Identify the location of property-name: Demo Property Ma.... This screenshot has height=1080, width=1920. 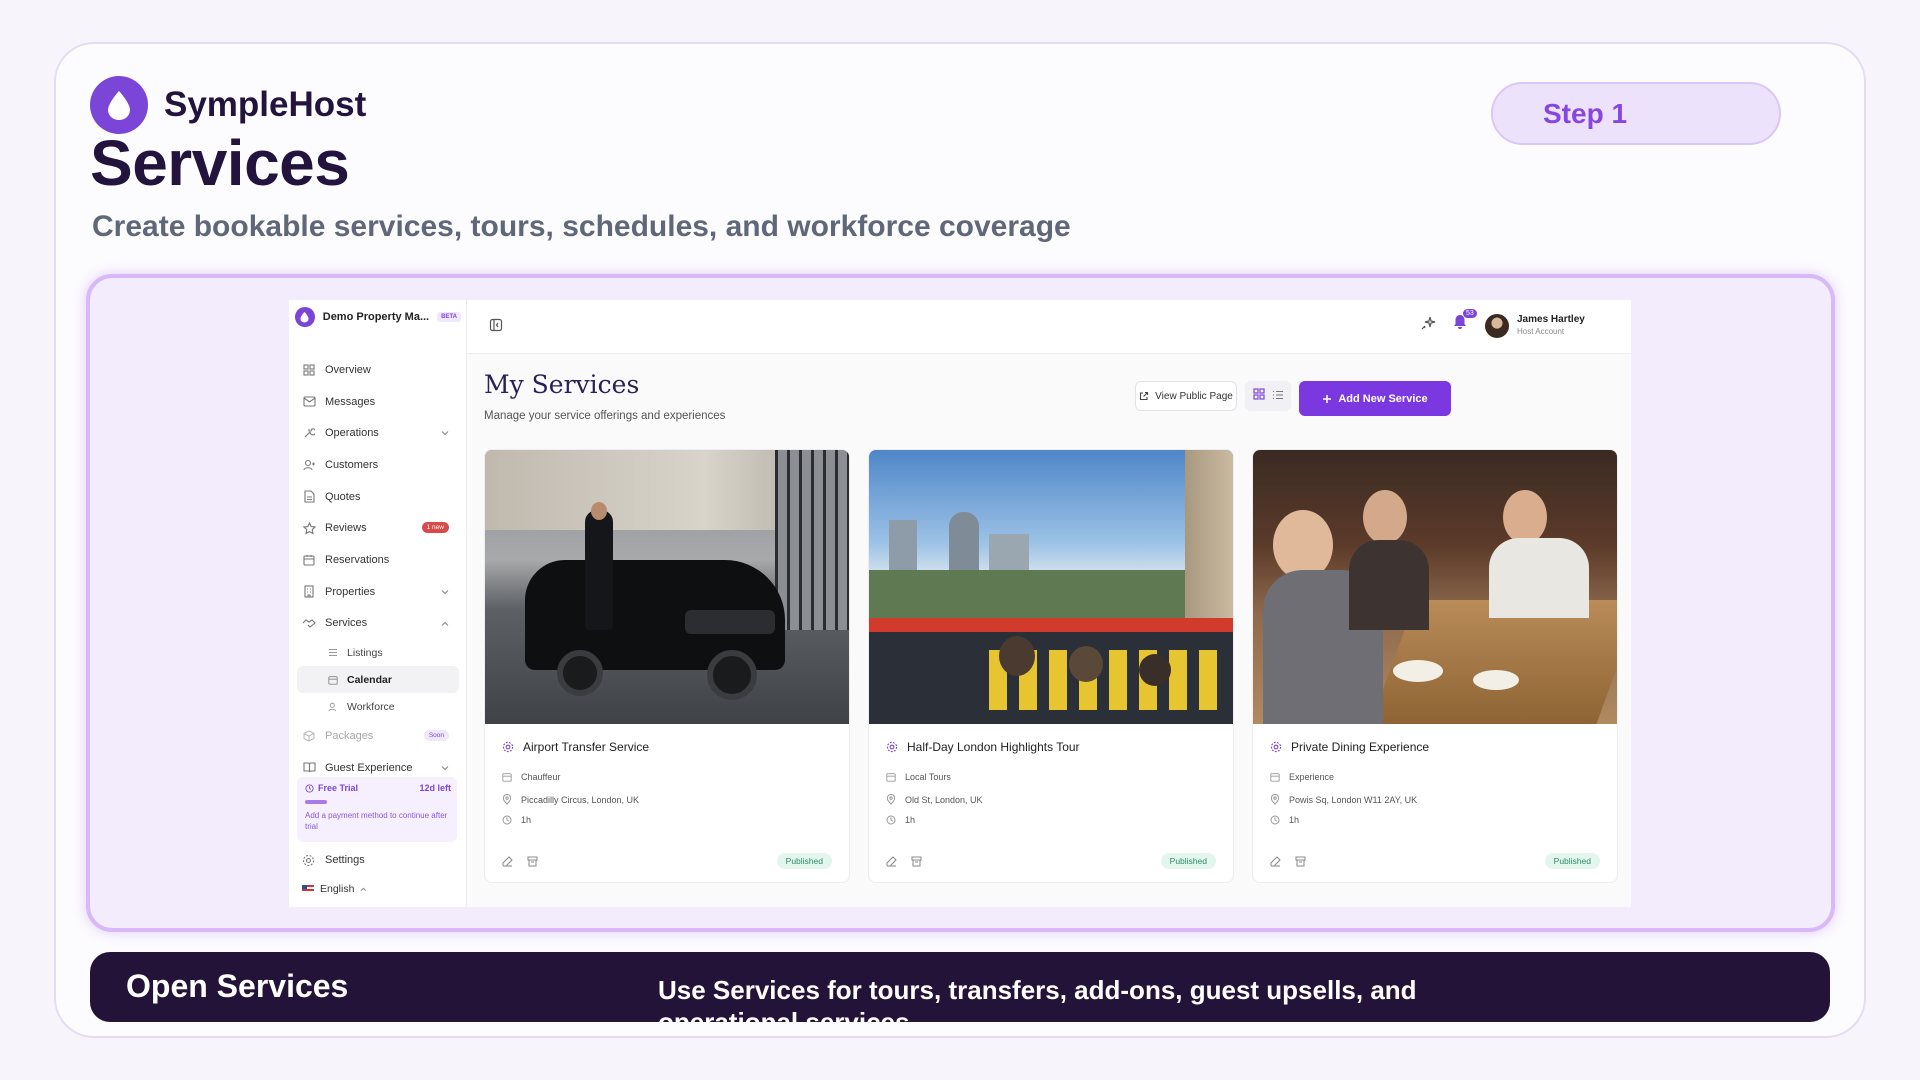
(376, 317).